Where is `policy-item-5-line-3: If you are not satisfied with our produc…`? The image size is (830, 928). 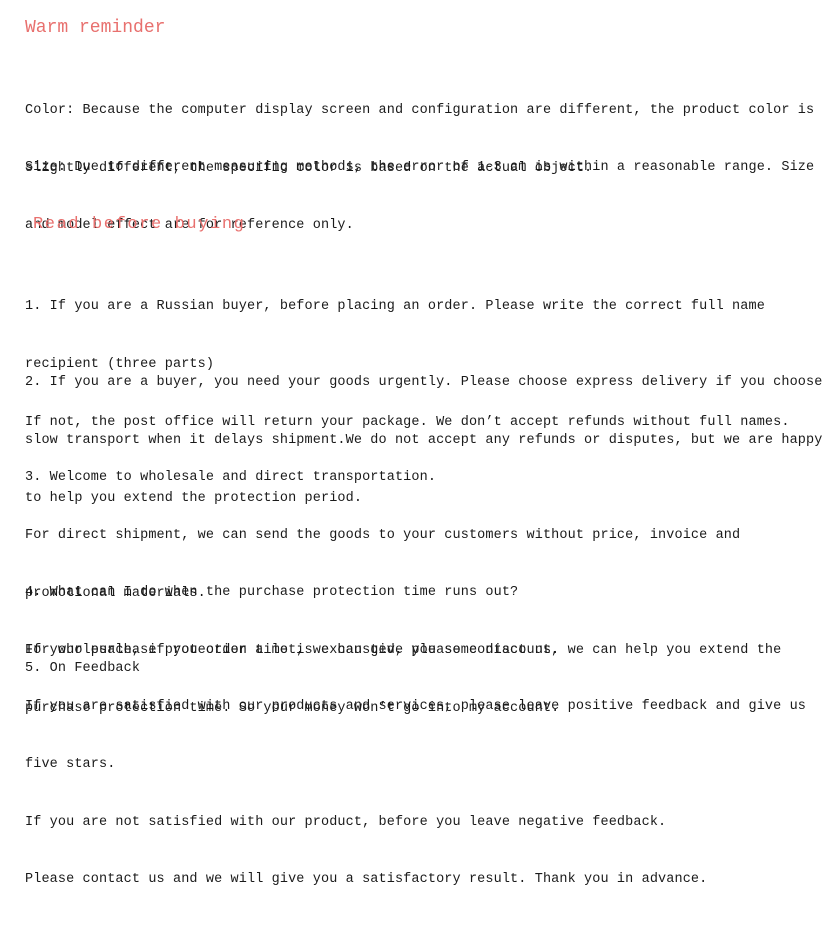
policy-item-5-line-3: If you are not satisfied with our produc… is located at coordinates (346, 822).